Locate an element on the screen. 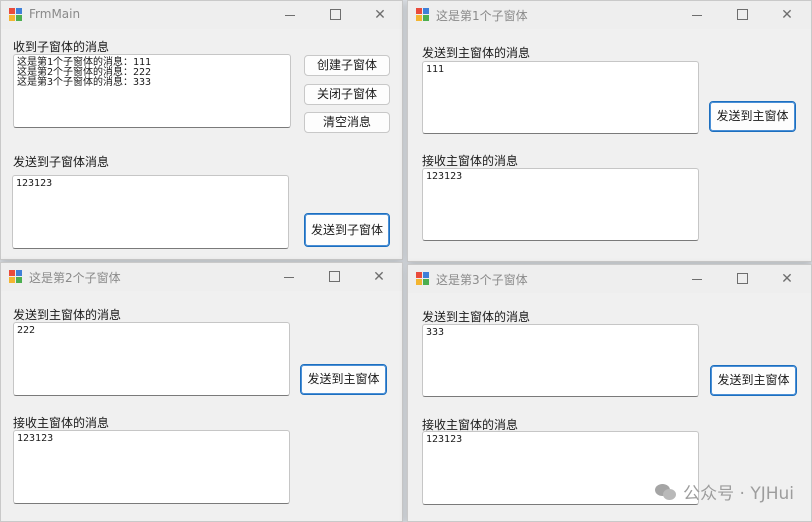 The height and width of the screenshot is (522, 812). send-to-child-label: 发送到子窗体消息 is located at coordinates (61, 162).